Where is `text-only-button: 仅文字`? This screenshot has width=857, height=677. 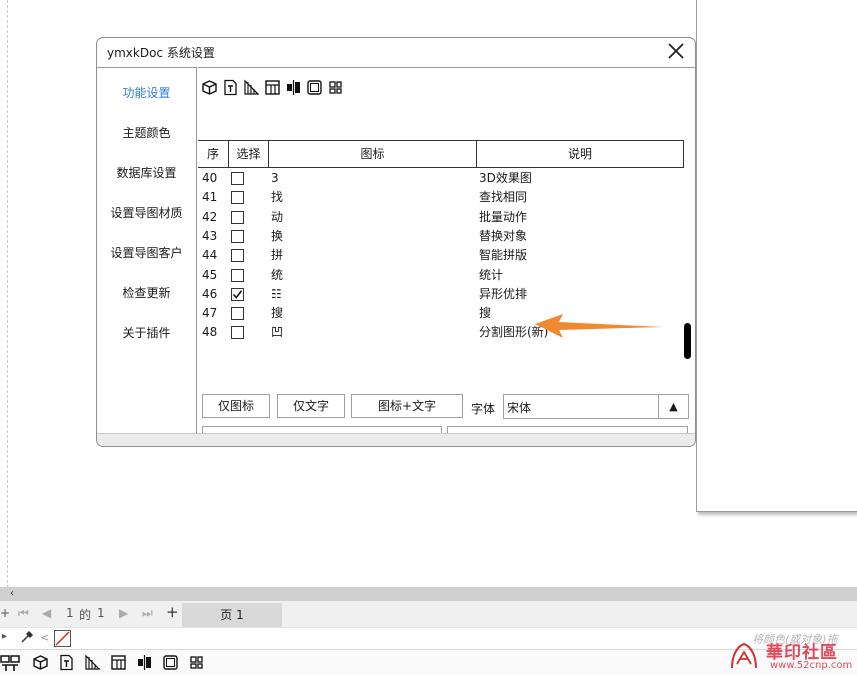 text-only-button: 仅文字 is located at coordinates (311, 406).